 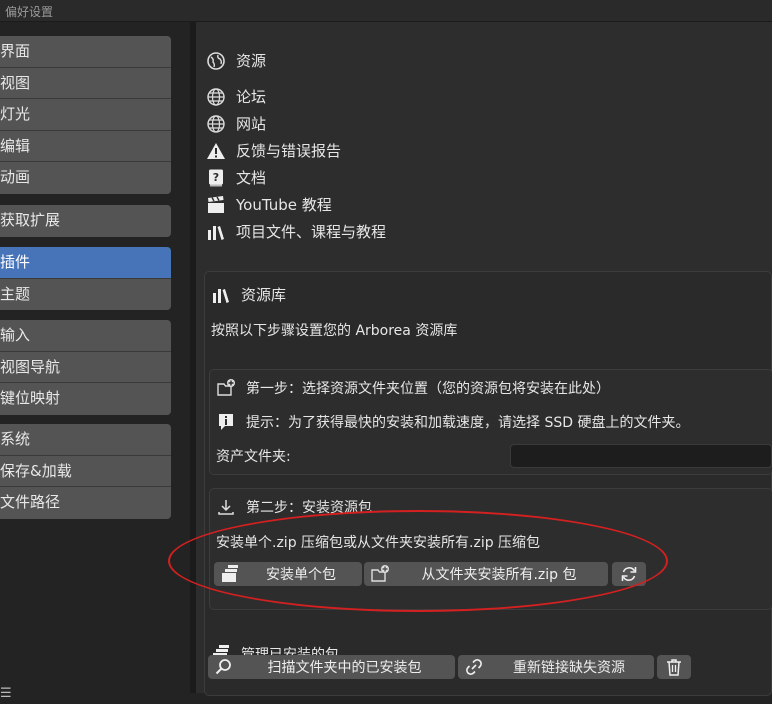 What do you see at coordinates (251, 124) in the screenshot?
I see `link-website-label: 网站` at bounding box center [251, 124].